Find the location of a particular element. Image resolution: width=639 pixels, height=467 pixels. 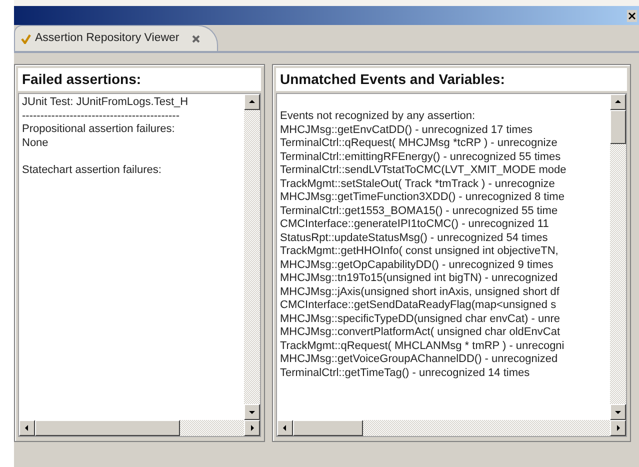

text-line: TrackMgmt::qRequest( MHCLANMsg * tmRP ) - unrecogni is located at coordinates (422, 346).